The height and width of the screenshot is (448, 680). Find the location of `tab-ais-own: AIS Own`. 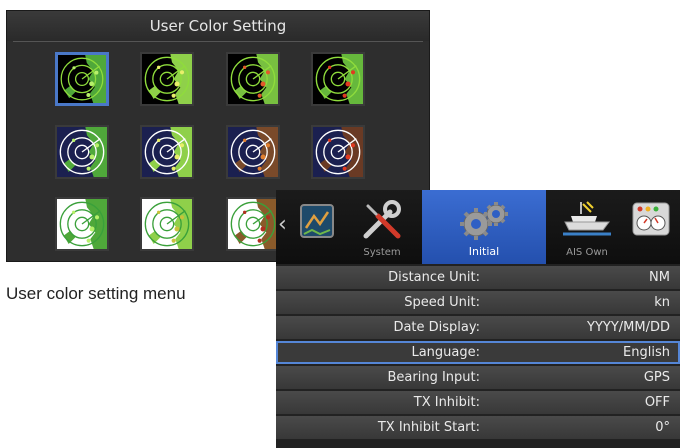

tab-ais-own: AIS Own is located at coordinates (587, 227).